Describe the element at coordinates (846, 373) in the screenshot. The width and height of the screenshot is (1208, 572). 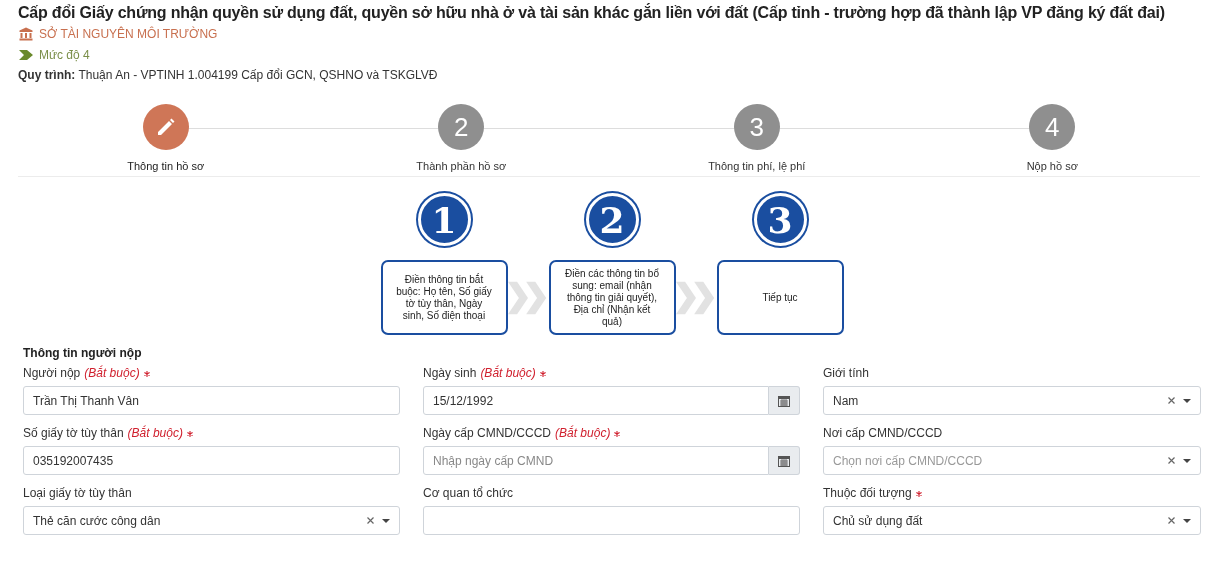
I see `field-label: Giới tính` at that location.